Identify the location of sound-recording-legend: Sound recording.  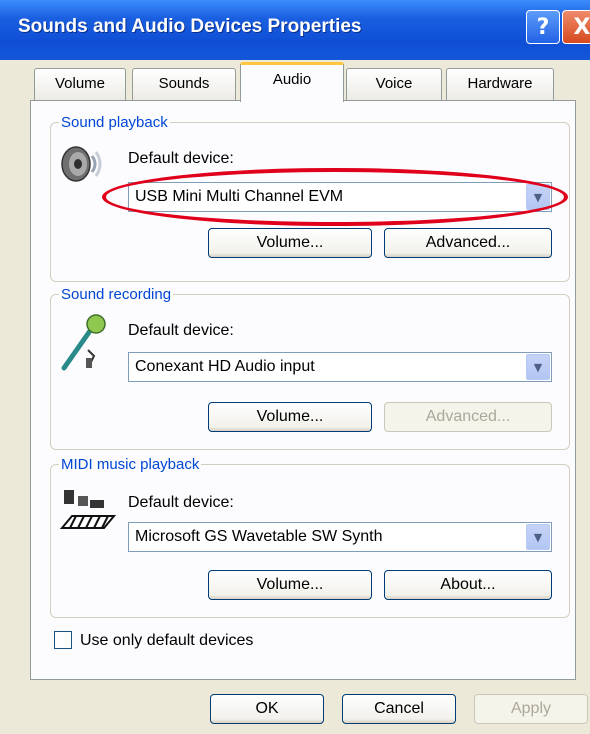
(116, 294).